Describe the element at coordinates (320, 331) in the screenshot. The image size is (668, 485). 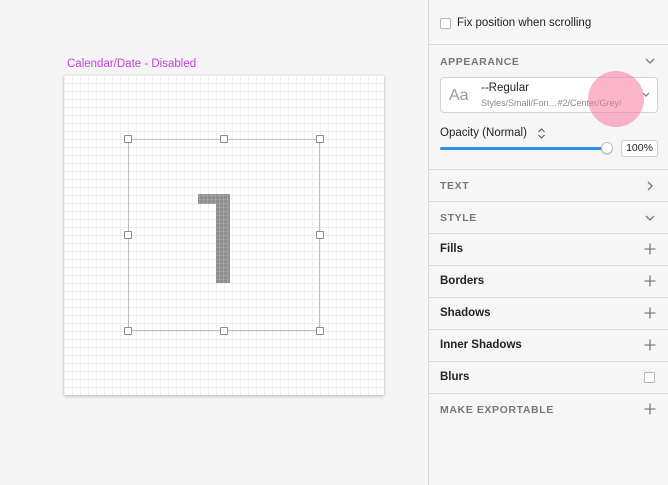
I see `resize-handle-bottom-right` at that location.